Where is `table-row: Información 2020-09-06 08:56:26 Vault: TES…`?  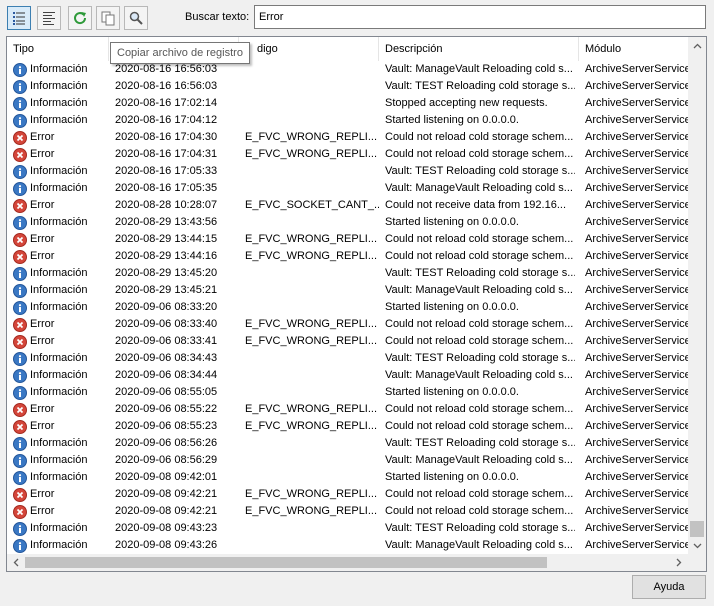
table-row: Información 2020-09-06 08:56:26 Vault: TES… is located at coordinates (347, 443).